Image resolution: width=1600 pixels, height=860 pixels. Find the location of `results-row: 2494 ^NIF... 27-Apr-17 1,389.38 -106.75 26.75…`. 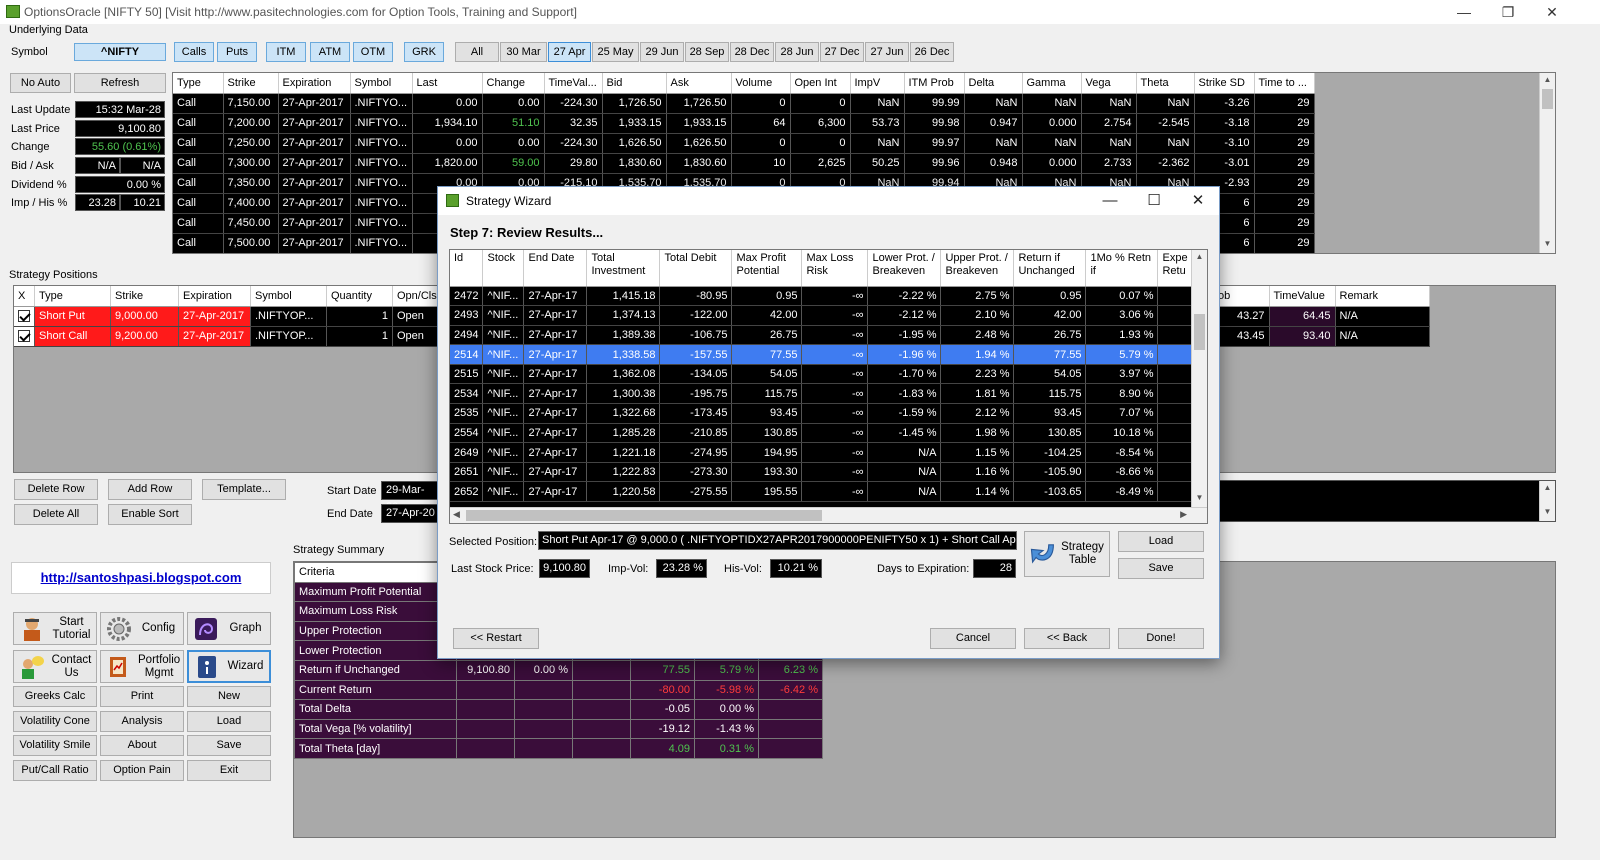

results-row: 2494 ^NIF... 27-Apr-17 1,389.38 -106.75 26.75… is located at coordinates (821, 335).